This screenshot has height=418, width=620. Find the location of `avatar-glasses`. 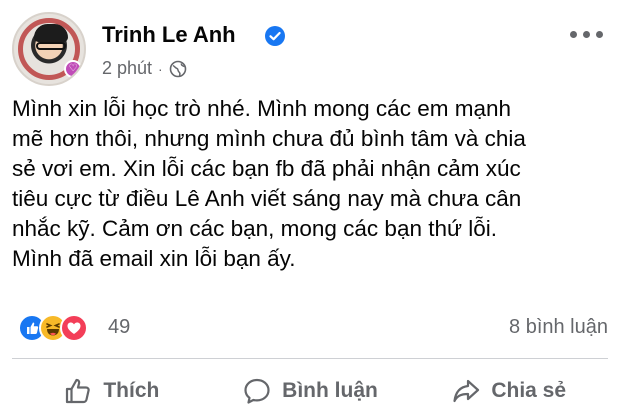

avatar-glasses is located at coordinates (51, 46).